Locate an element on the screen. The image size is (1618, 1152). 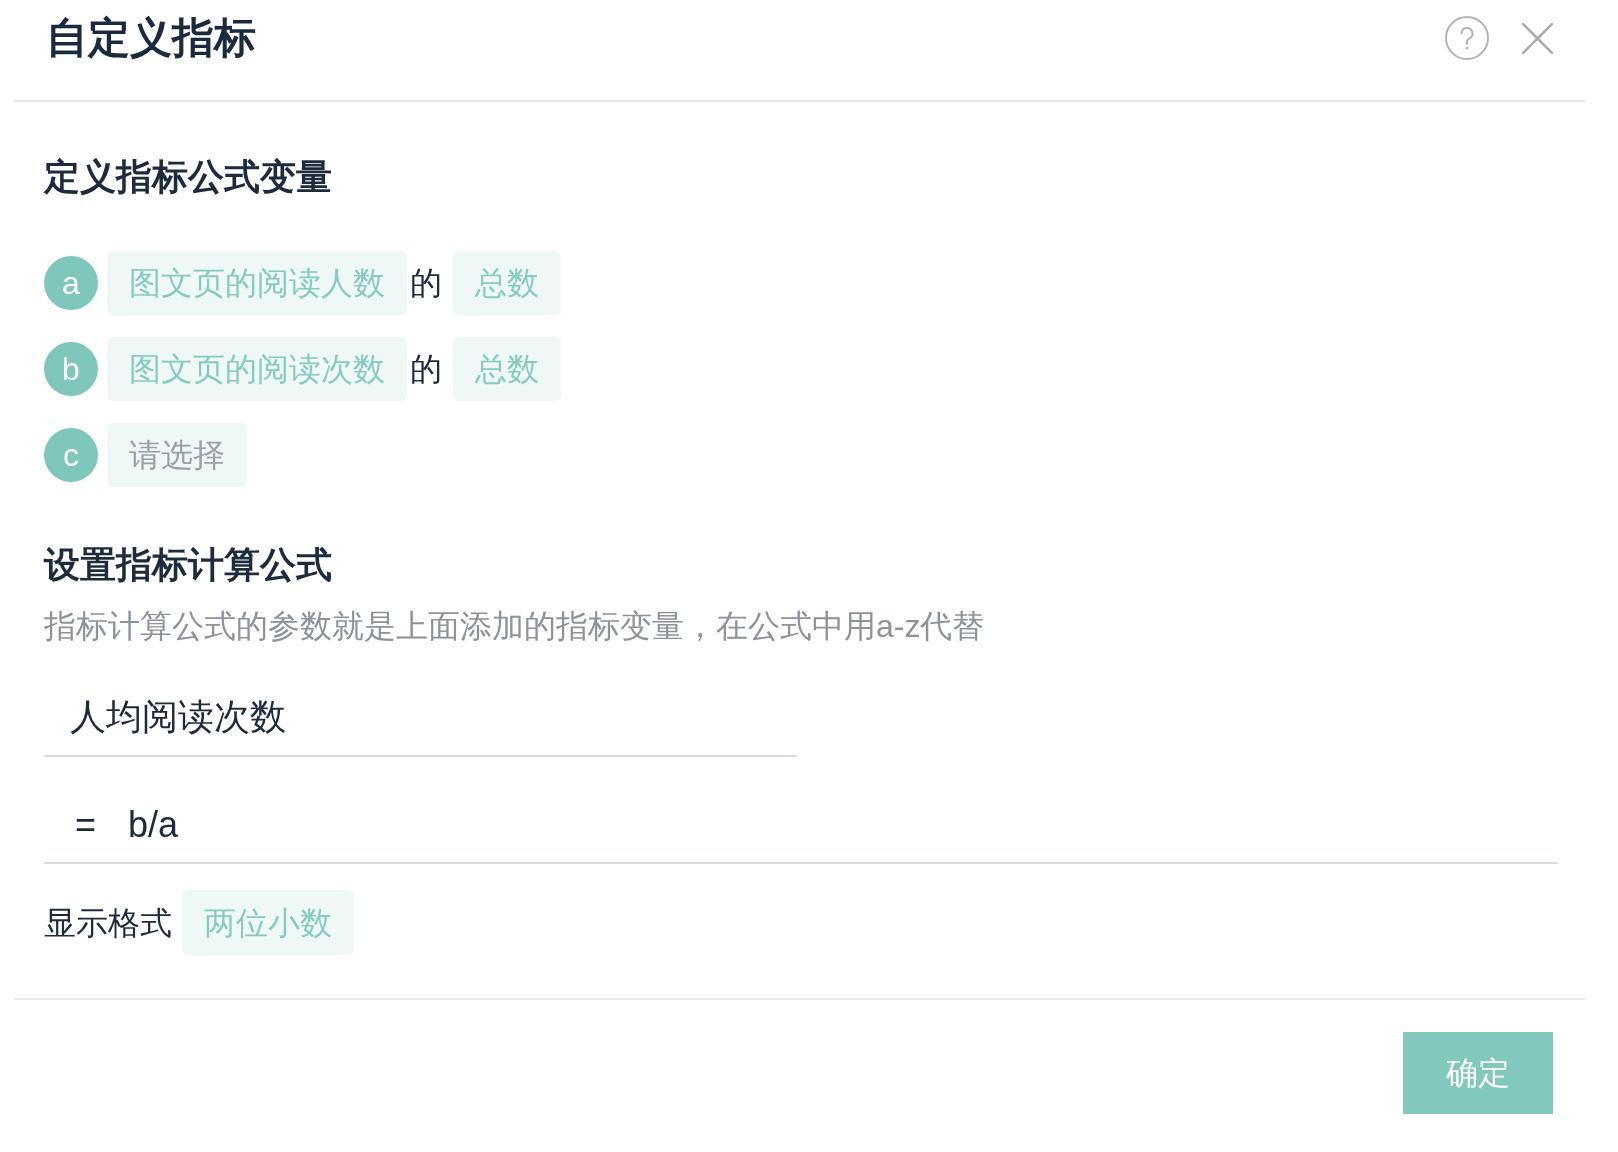
dialog-title: 自定义指标 is located at coordinates (151, 38).